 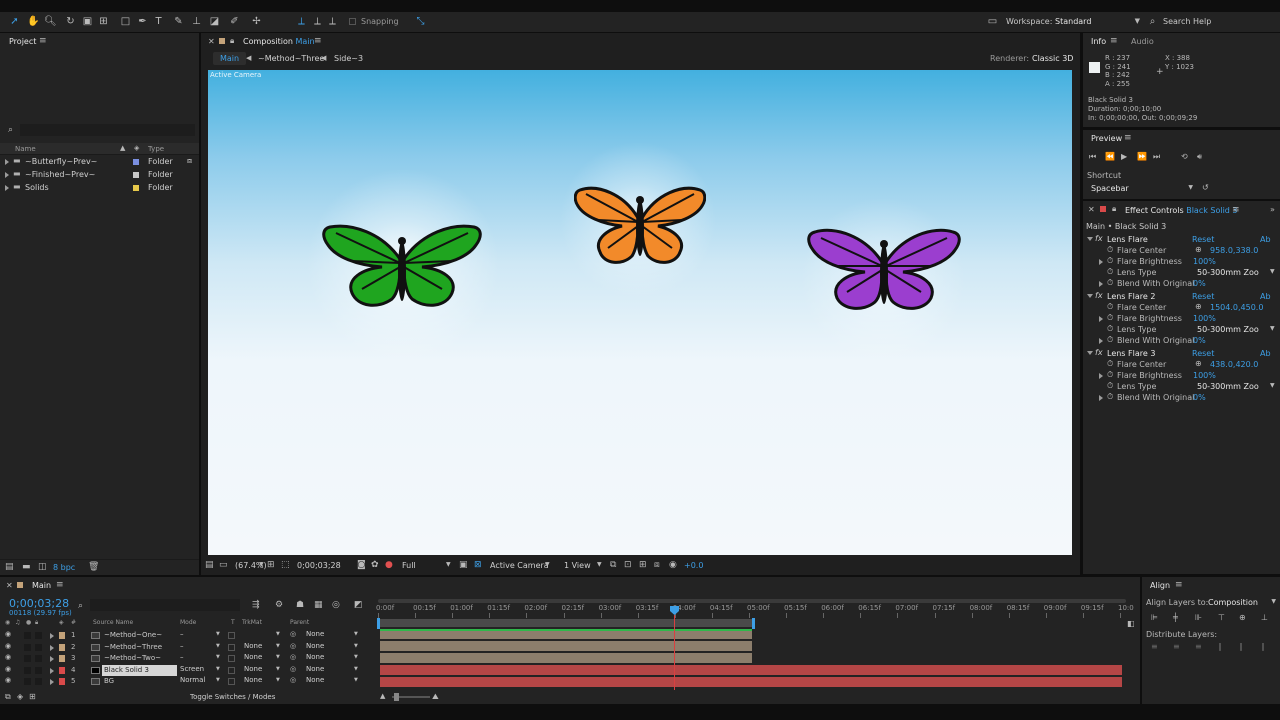 What do you see at coordinates (113, 622) in the screenshot?
I see `col-source-name: Source Name` at bounding box center [113, 622].